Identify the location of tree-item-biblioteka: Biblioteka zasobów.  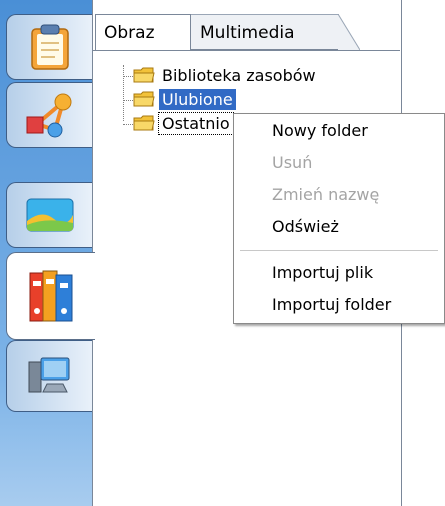
(226, 75).